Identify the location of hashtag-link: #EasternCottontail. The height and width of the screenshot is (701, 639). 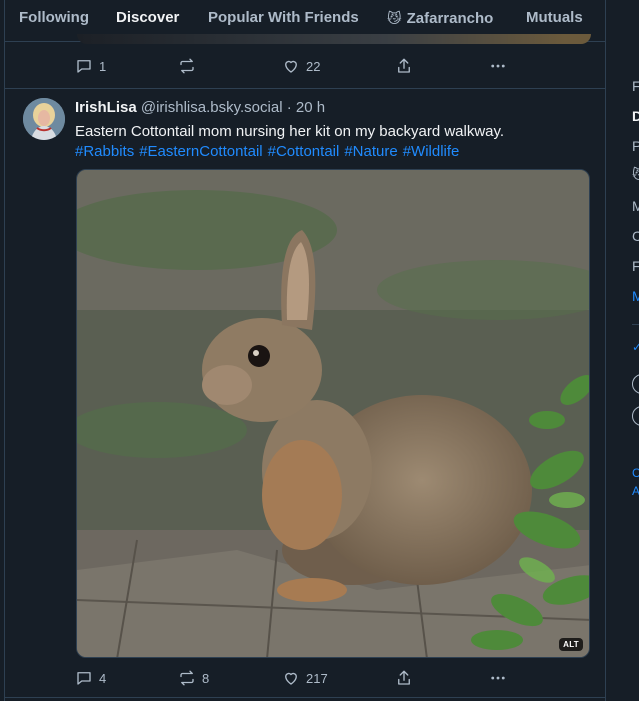
(200, 151).